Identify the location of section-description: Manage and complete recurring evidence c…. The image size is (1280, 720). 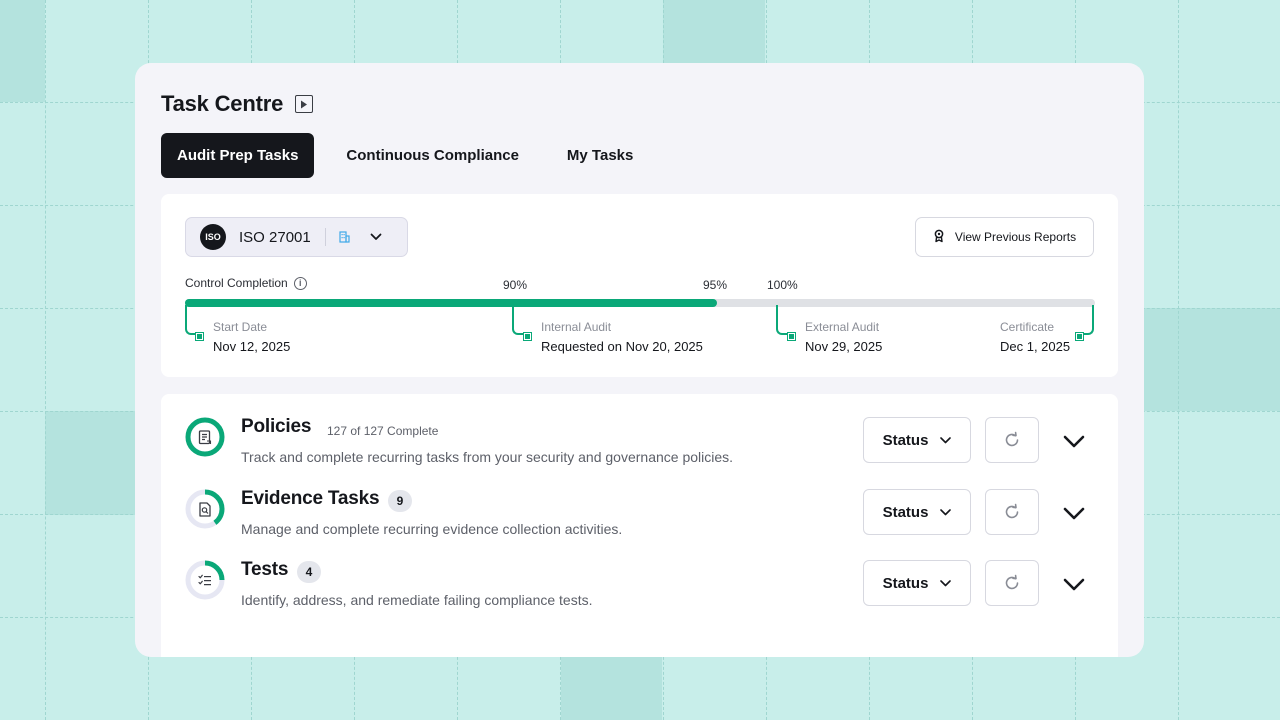
(432, 529).